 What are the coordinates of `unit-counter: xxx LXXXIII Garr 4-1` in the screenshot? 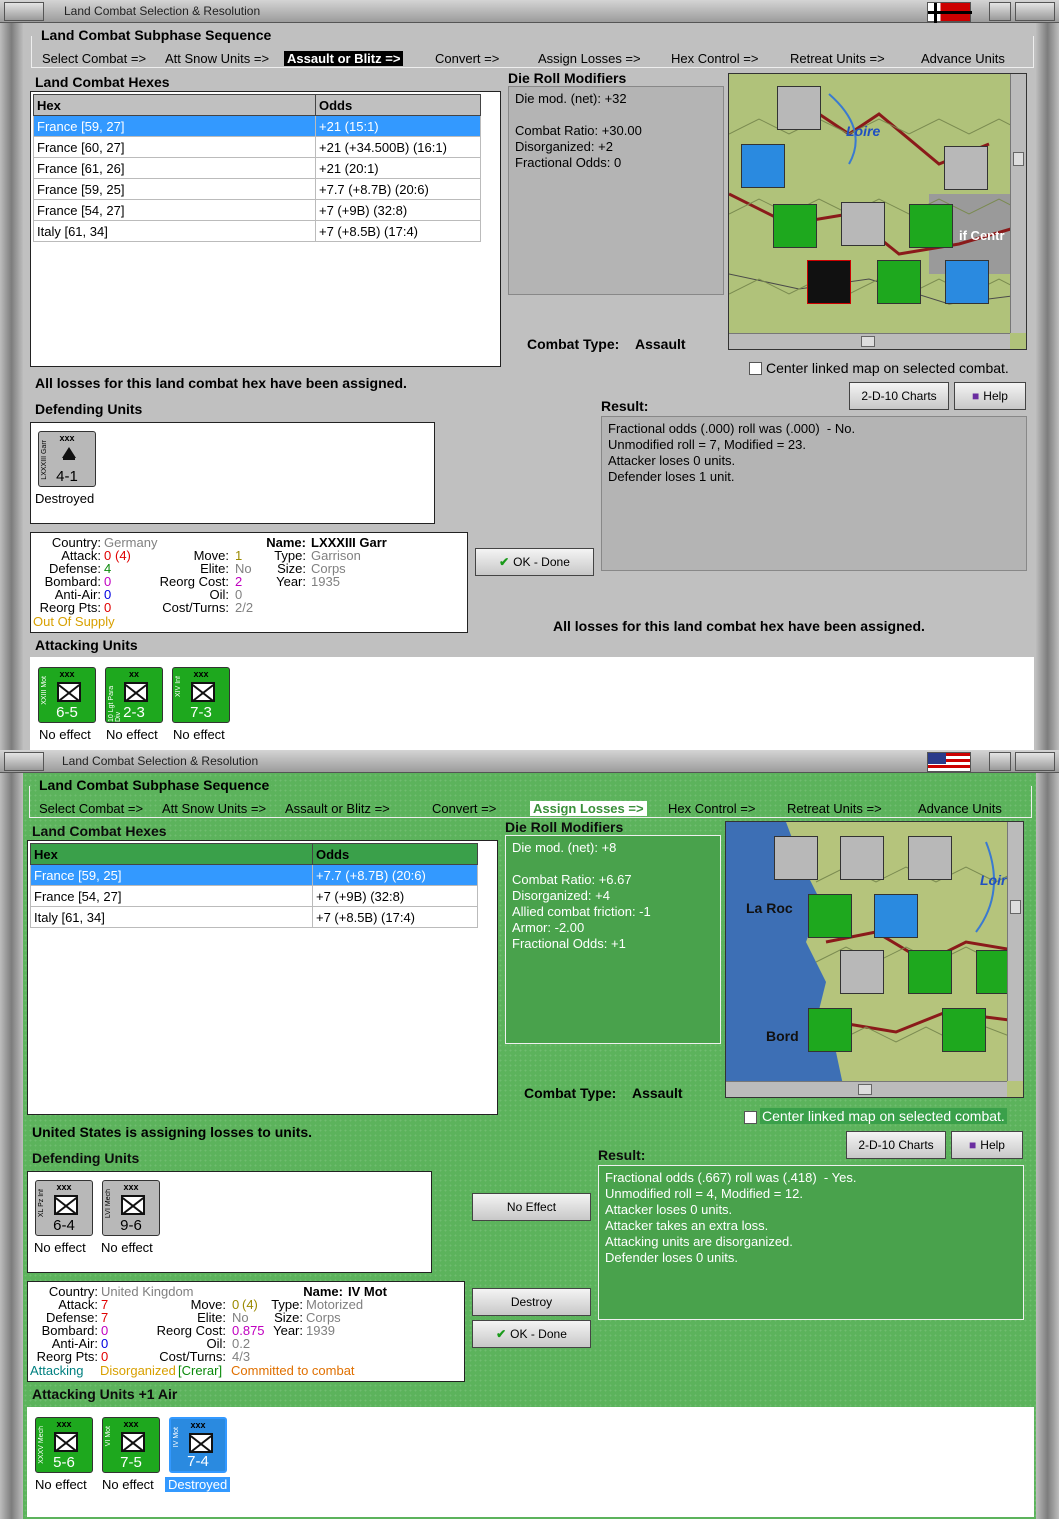 It's located at (67, 459).